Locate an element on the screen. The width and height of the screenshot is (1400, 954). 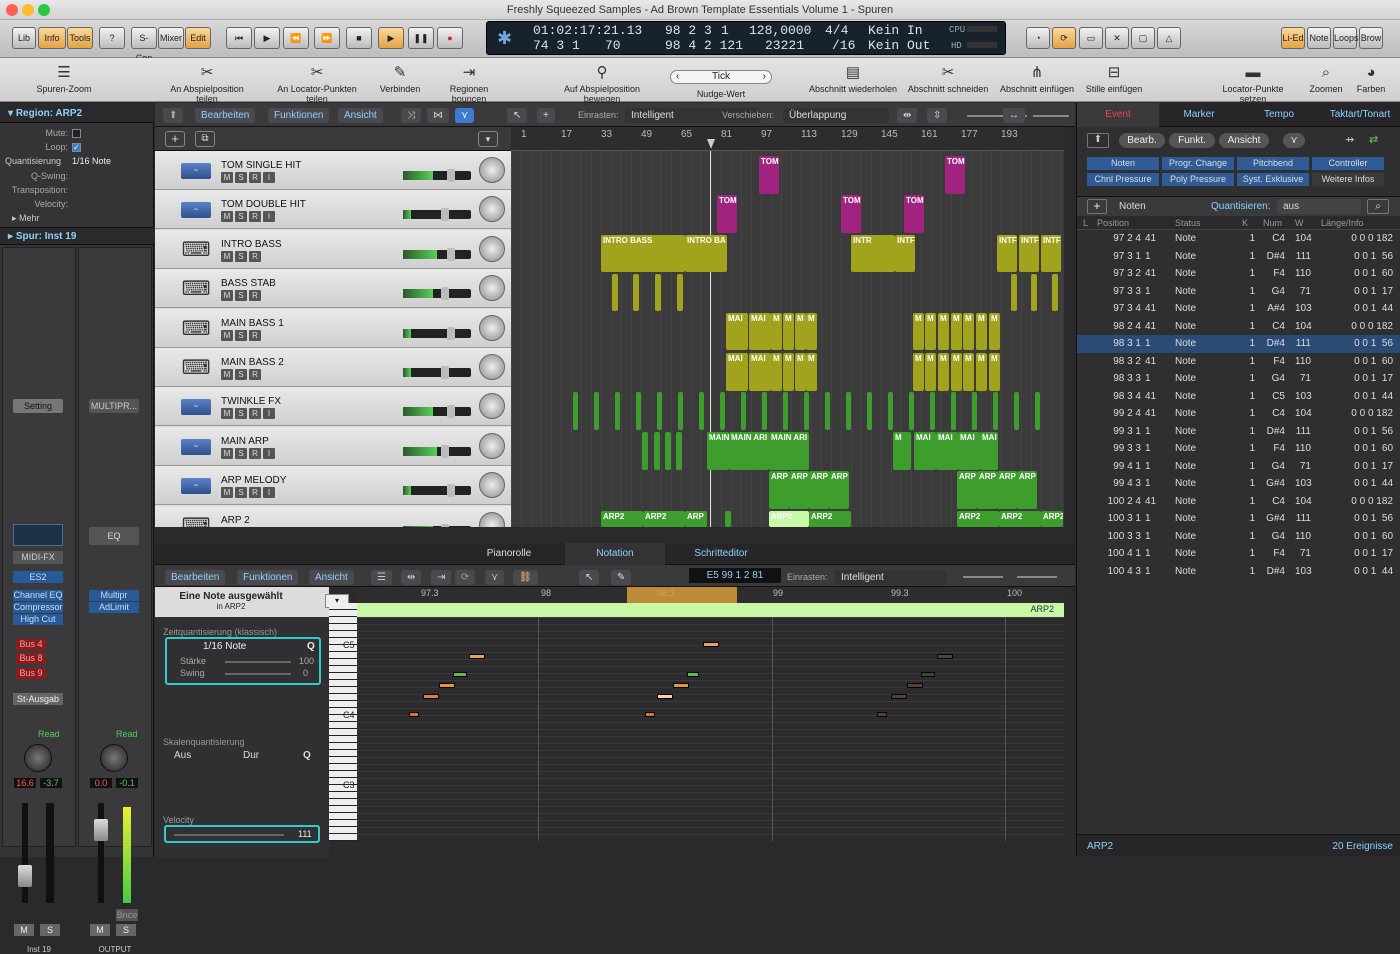
track-name: MAIN BASS 2 is located at coordinates (252, 362).